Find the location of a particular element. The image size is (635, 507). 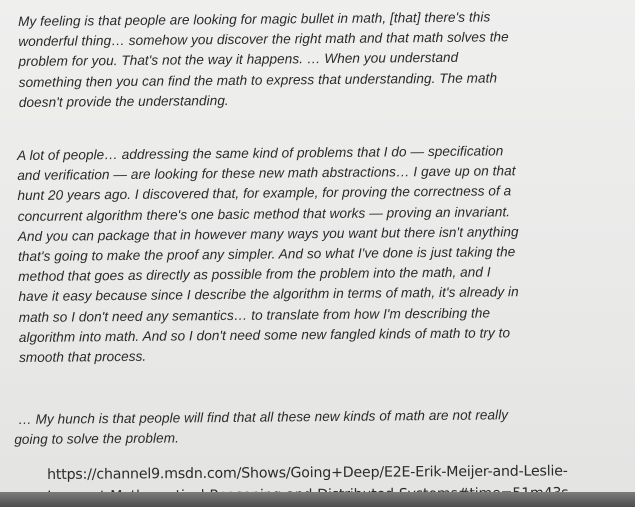

bottom-bar is located at coordinates (317, 499).